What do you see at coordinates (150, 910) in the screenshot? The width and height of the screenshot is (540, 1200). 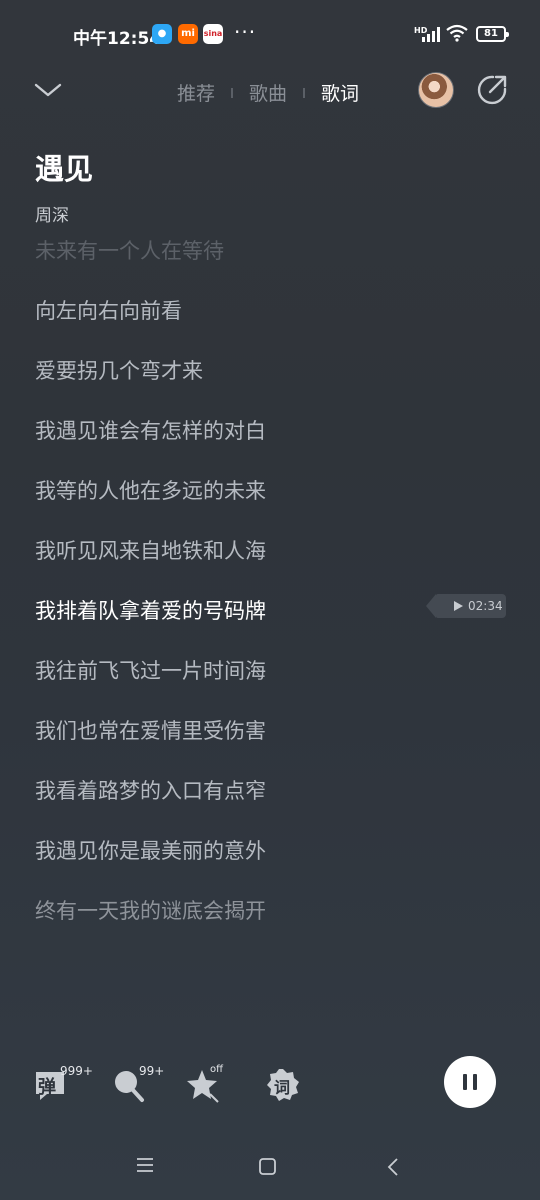 I see `lyric-line: 终有一天我的谜底会揭开` at bounding box center [150, 910].